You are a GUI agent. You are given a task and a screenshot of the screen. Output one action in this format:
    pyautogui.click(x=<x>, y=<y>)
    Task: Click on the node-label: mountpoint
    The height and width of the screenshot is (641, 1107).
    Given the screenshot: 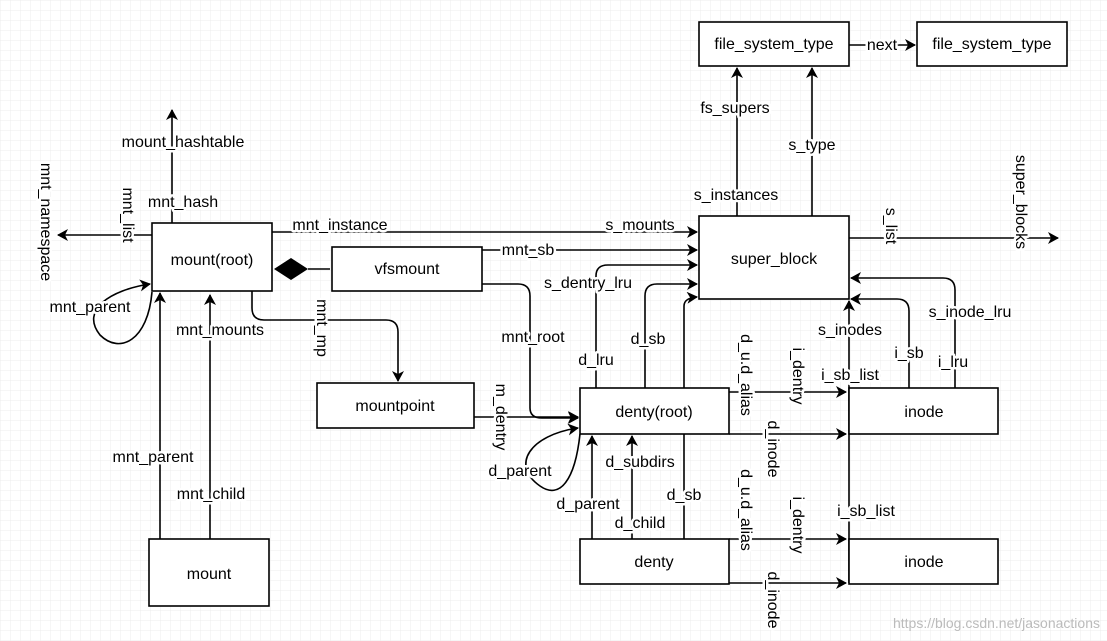 What is the action you would take?
    pyautogui.click(x=395, y=406)
    